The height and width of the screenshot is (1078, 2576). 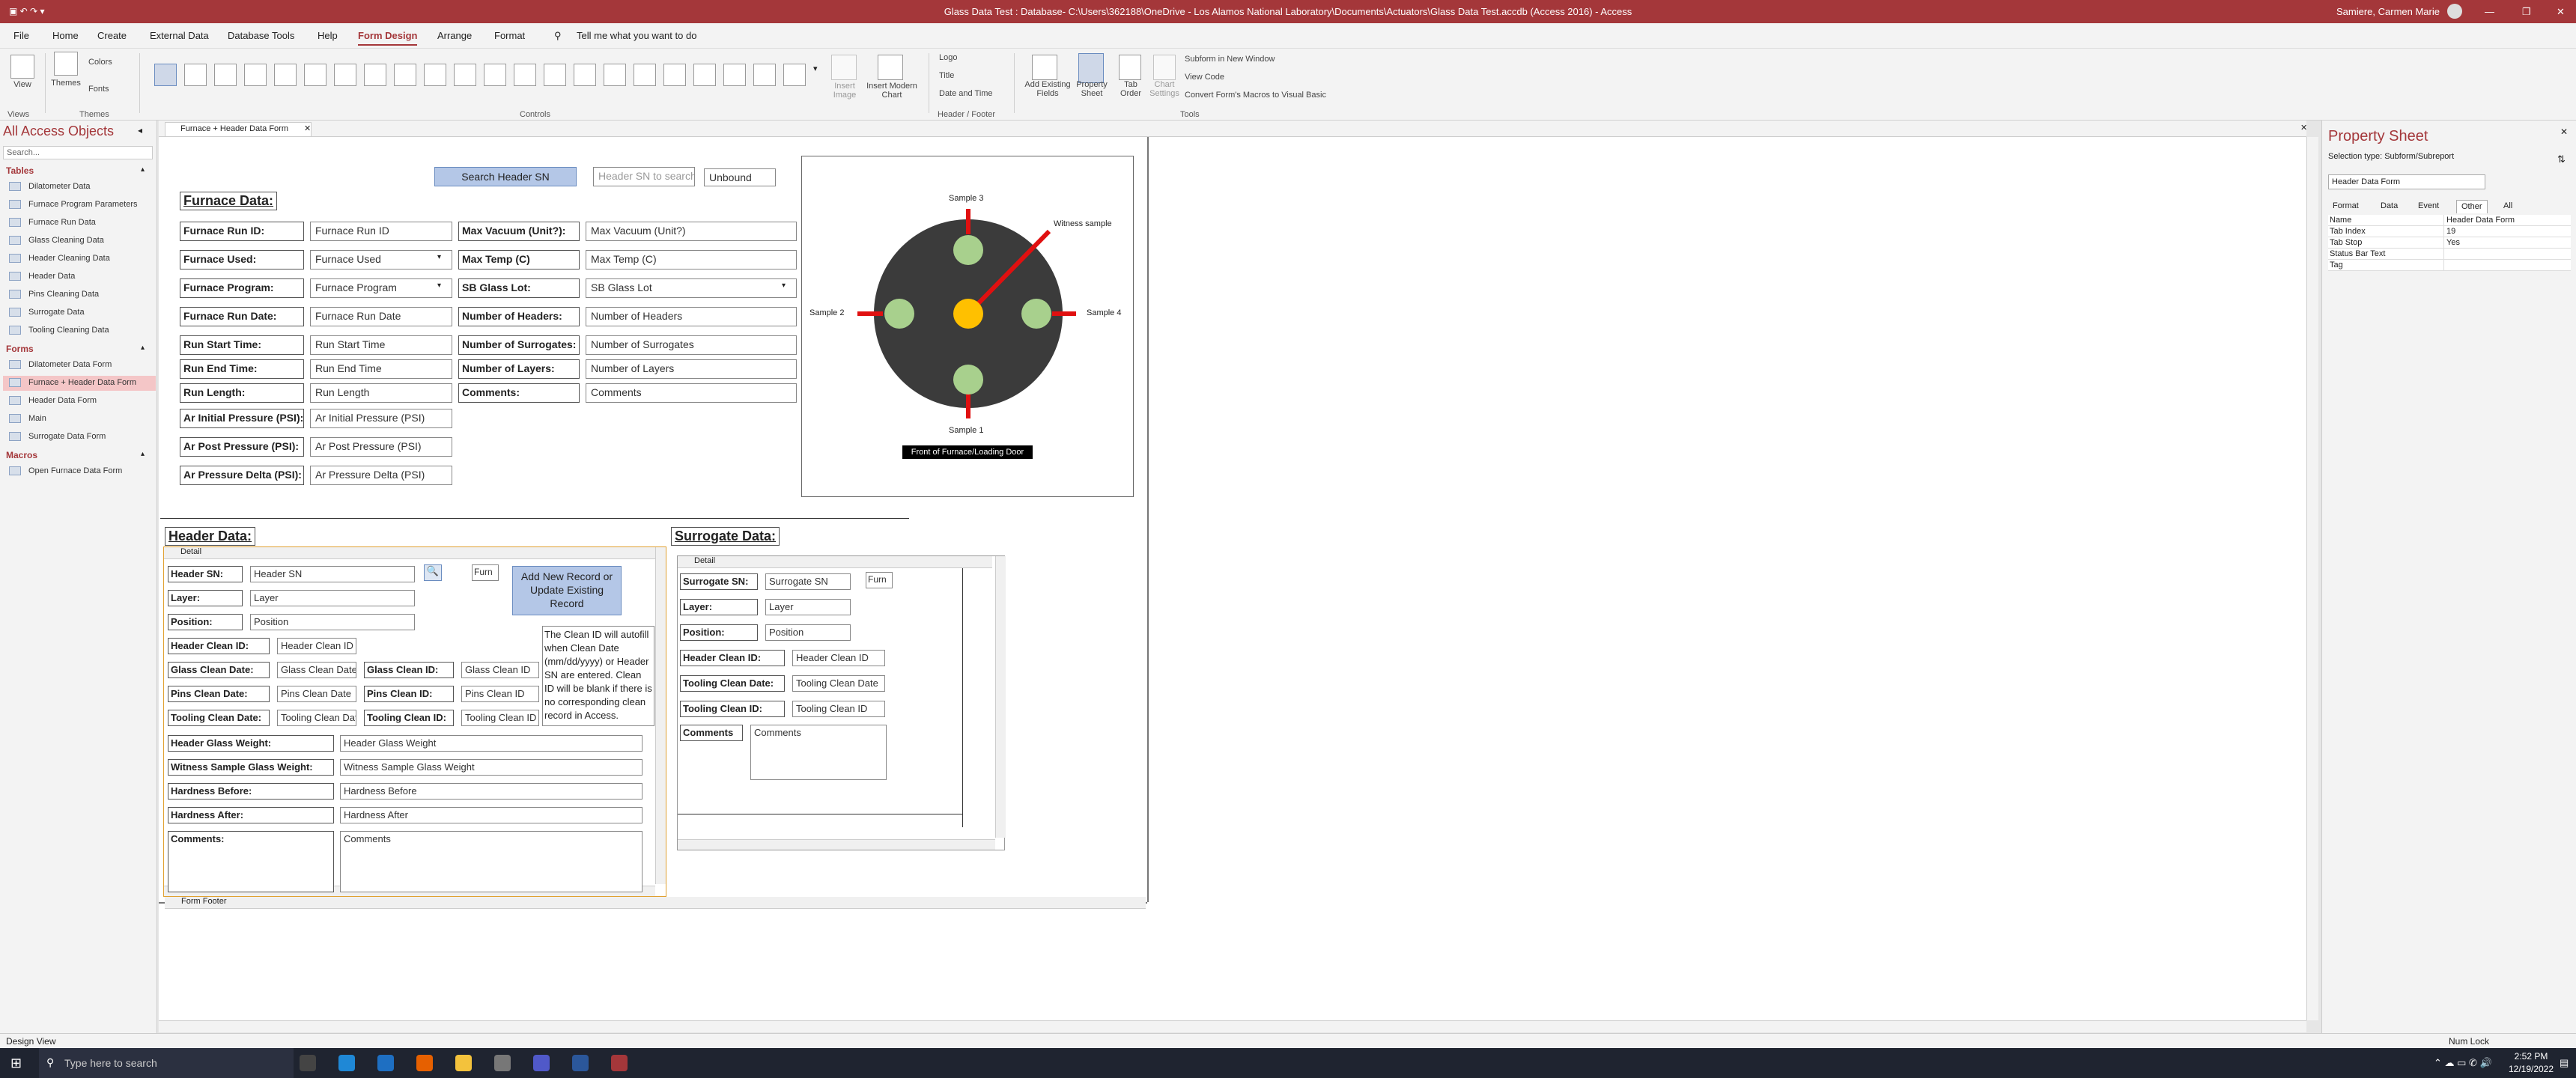 I want to click on section-collapse-icon: ▴, so click(x=143, y=454).